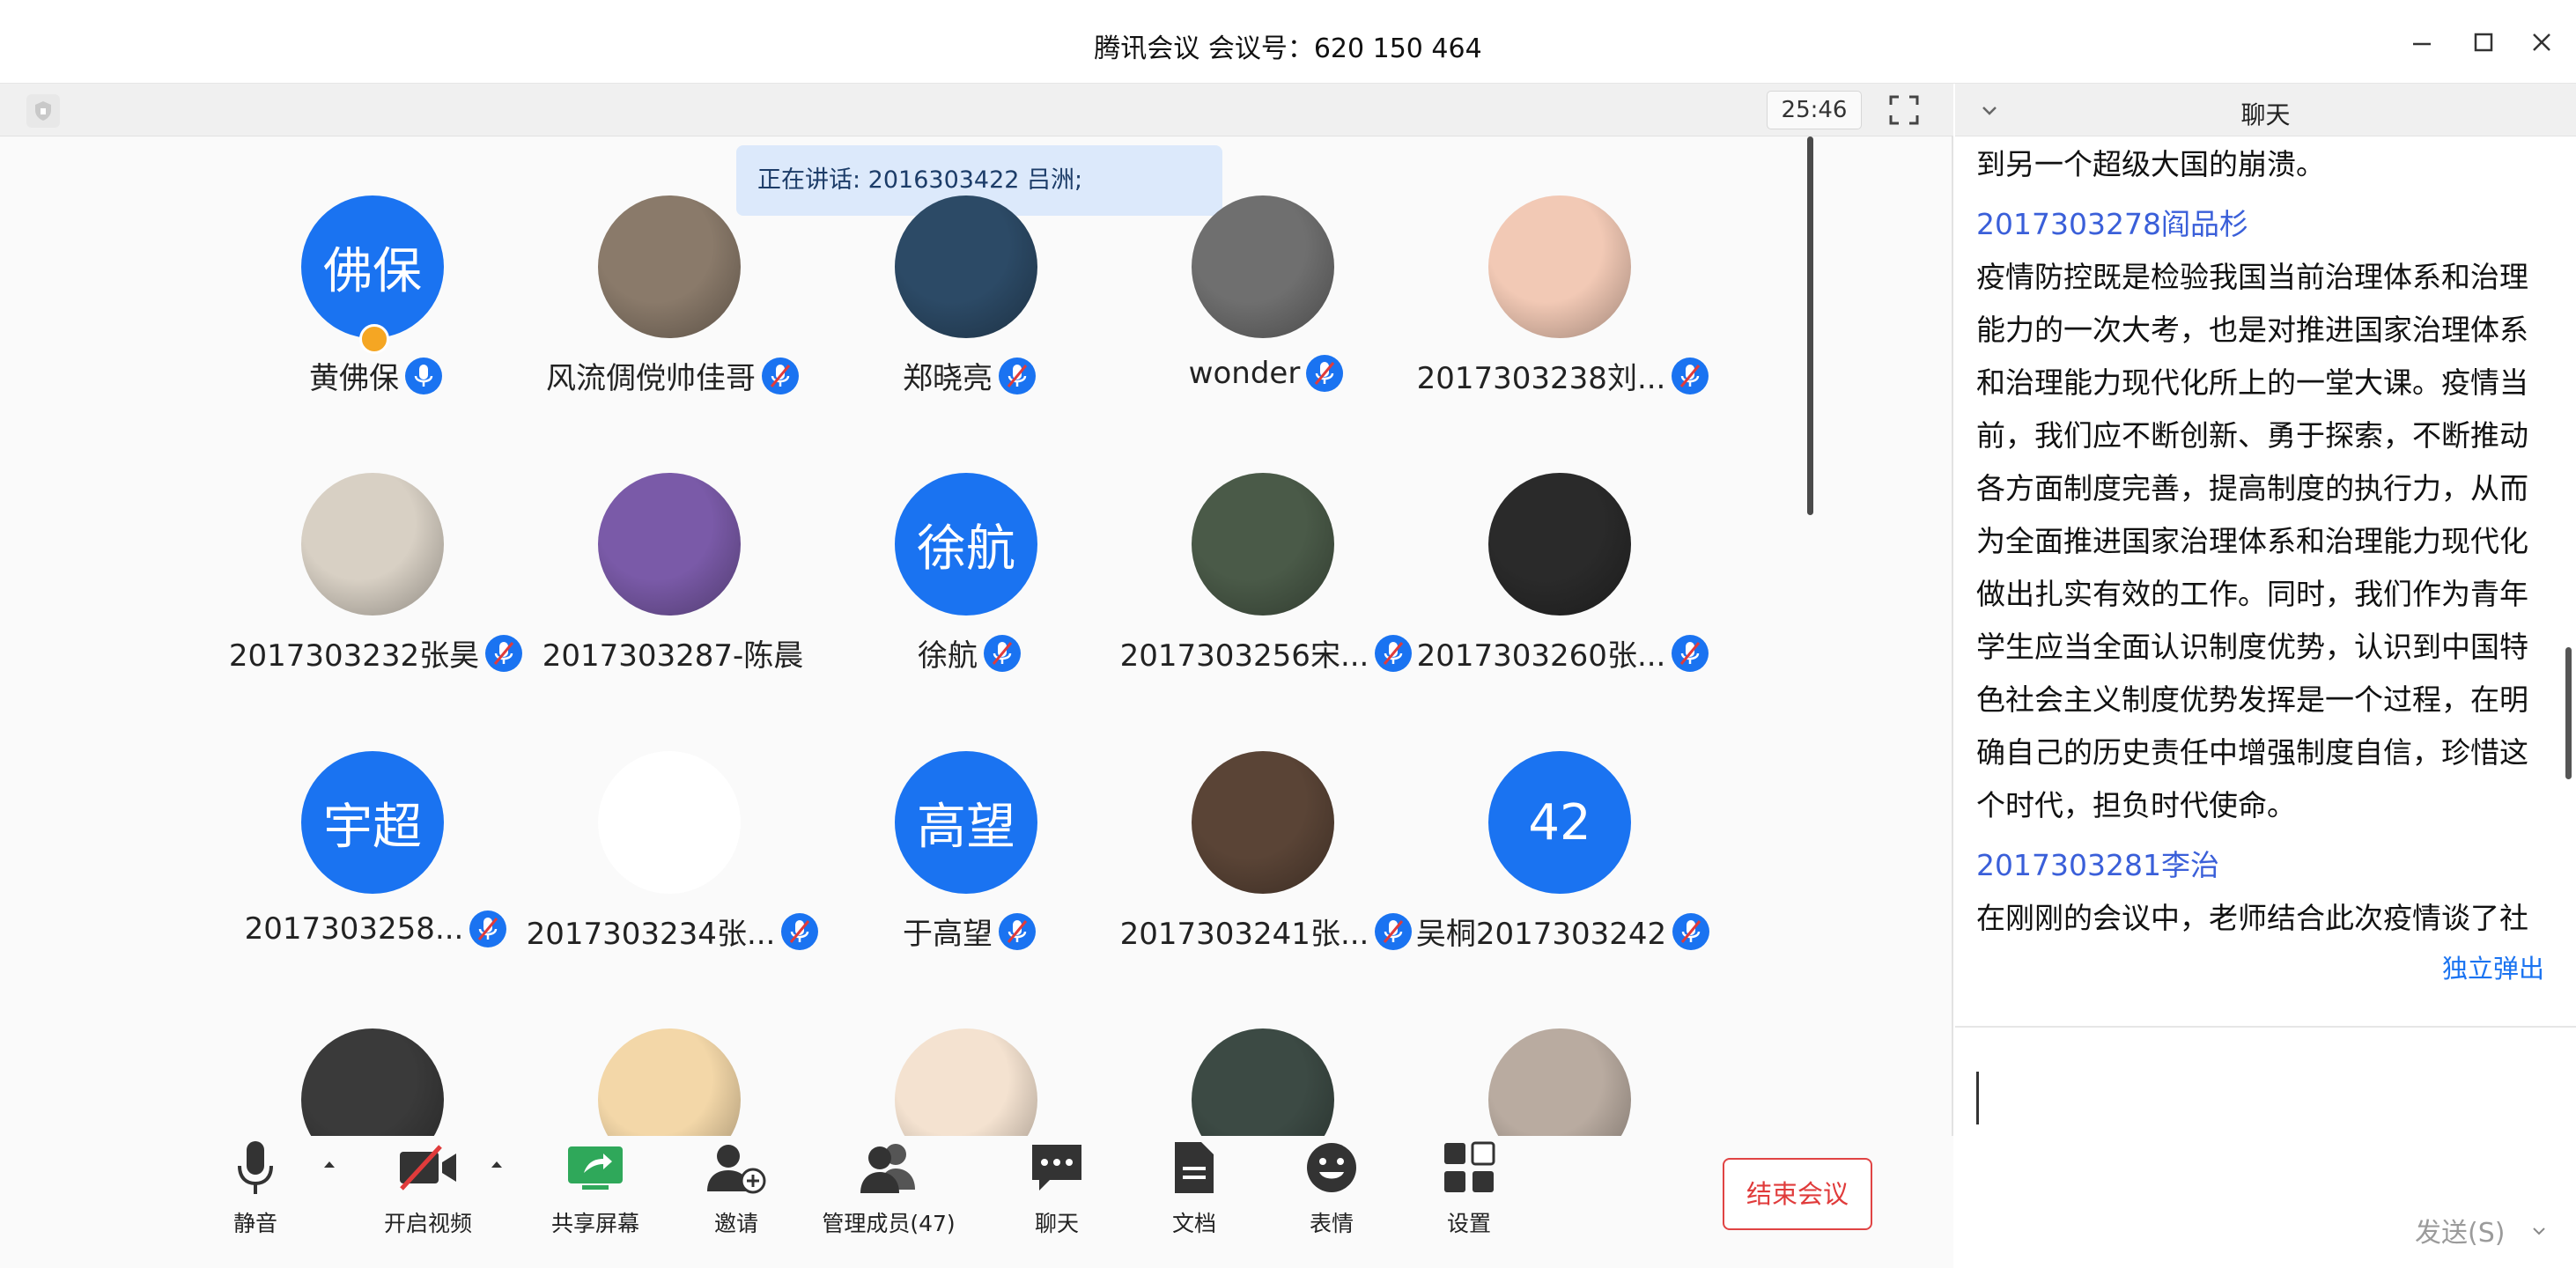 The height and width of the screenshot is (1268, 2576). What do you see at coordinates (428, 1187) in the screenshot?
I see `start-video-button: 开启视频` at bounding box center [428, 1187].